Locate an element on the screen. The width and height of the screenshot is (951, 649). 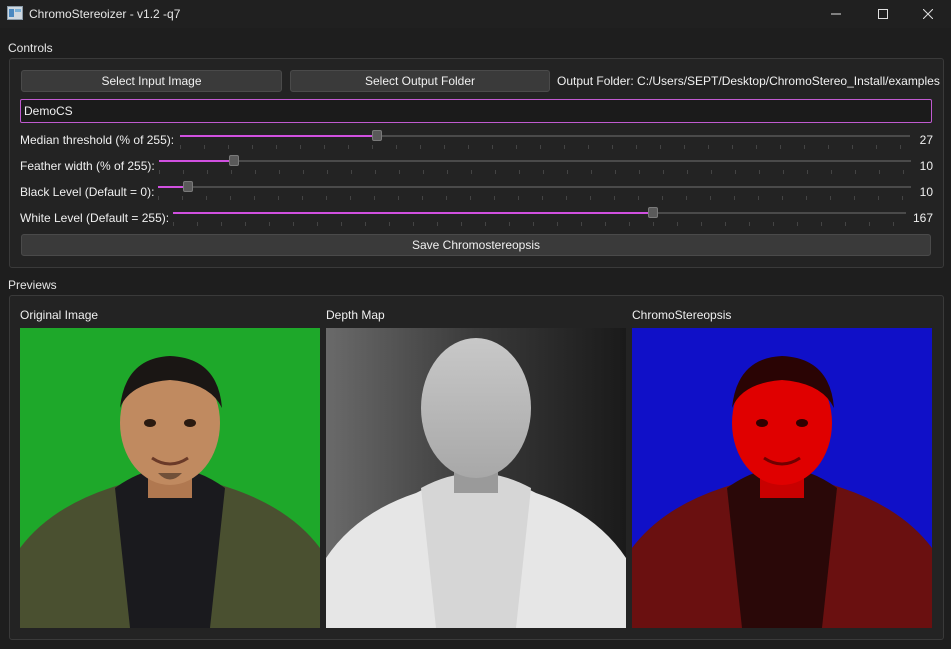
window-title: ChromoStereoizer - v1.2 -q7 is located at coordinates (105, 14).